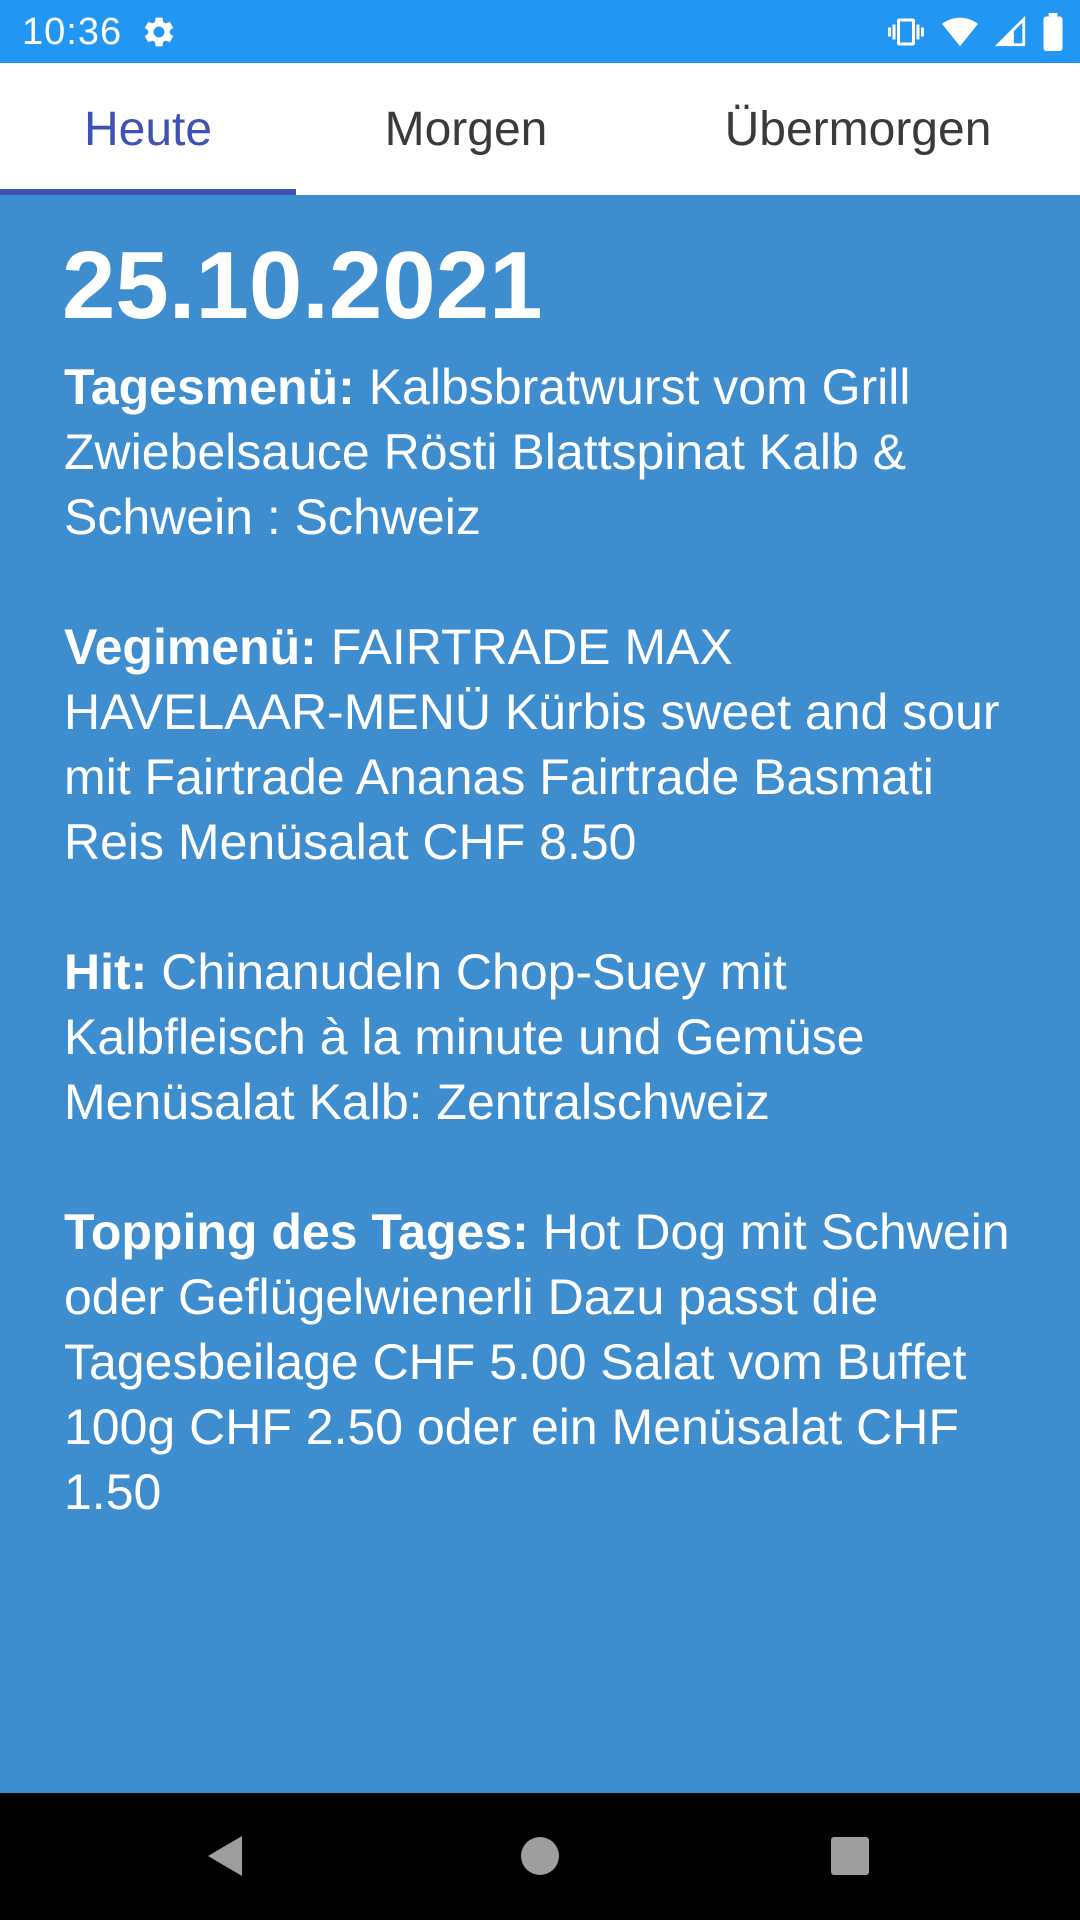 The width and height of the screenshot is (1080, 1920). Describe the element at coordinates (190, 647) in the screenshot. I see `menu-label: Vegimenü:` at that location.